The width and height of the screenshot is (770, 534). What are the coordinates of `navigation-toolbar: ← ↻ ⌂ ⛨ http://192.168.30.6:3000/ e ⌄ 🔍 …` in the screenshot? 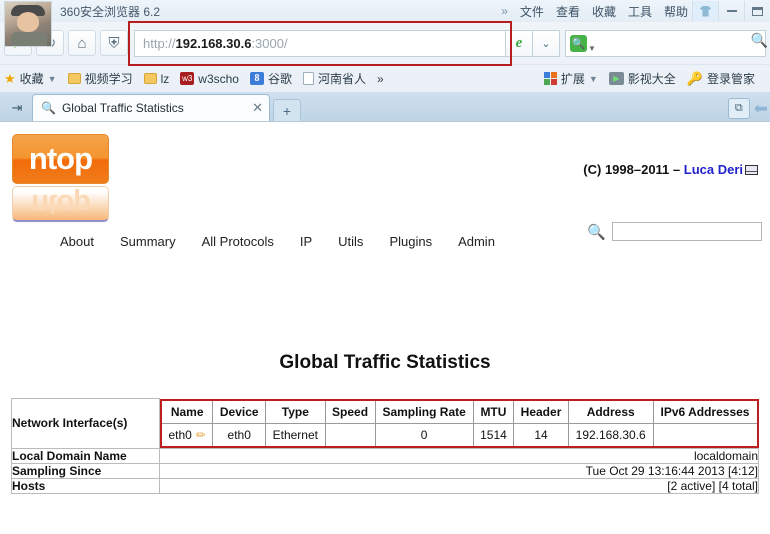 It's located at (385, 43).